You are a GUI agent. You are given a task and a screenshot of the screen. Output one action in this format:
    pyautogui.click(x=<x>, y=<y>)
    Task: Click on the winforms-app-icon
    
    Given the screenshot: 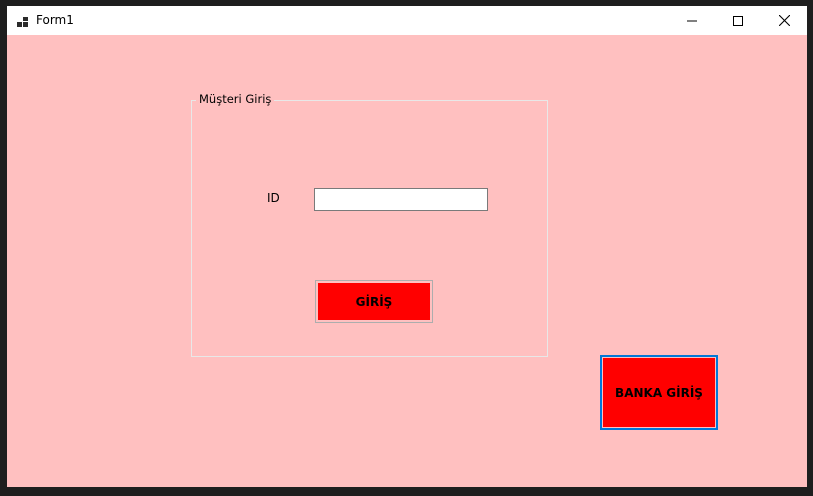 What is the action you would take?
    pyautogui.click(x=23, y=20)
    